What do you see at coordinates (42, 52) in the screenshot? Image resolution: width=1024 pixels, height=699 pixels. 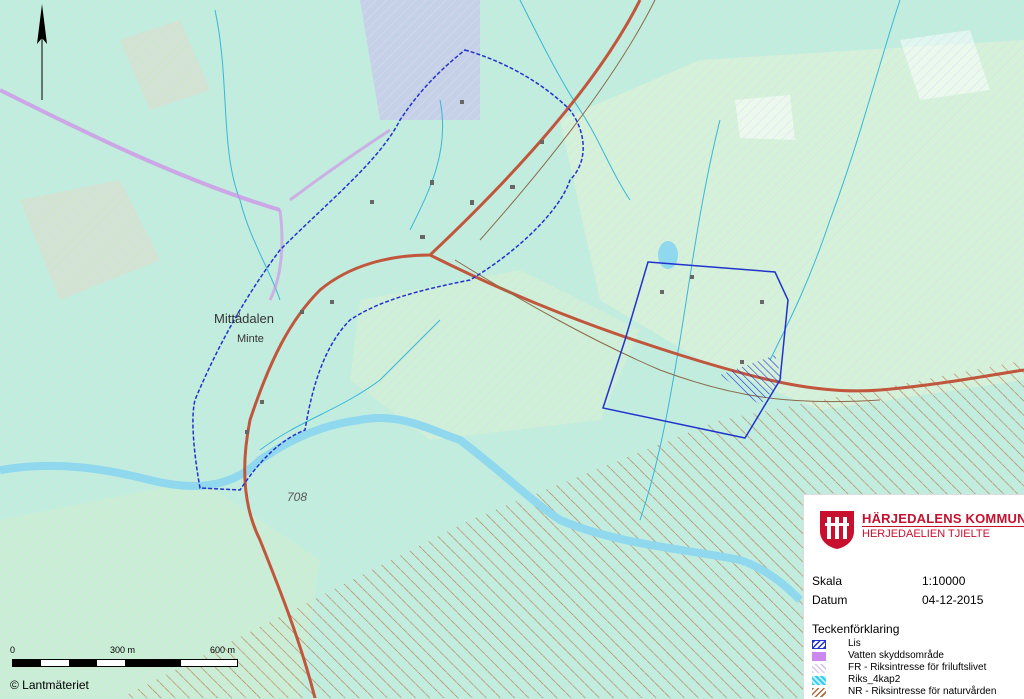 I see `north-arrow` at bounding box center [42, 52].